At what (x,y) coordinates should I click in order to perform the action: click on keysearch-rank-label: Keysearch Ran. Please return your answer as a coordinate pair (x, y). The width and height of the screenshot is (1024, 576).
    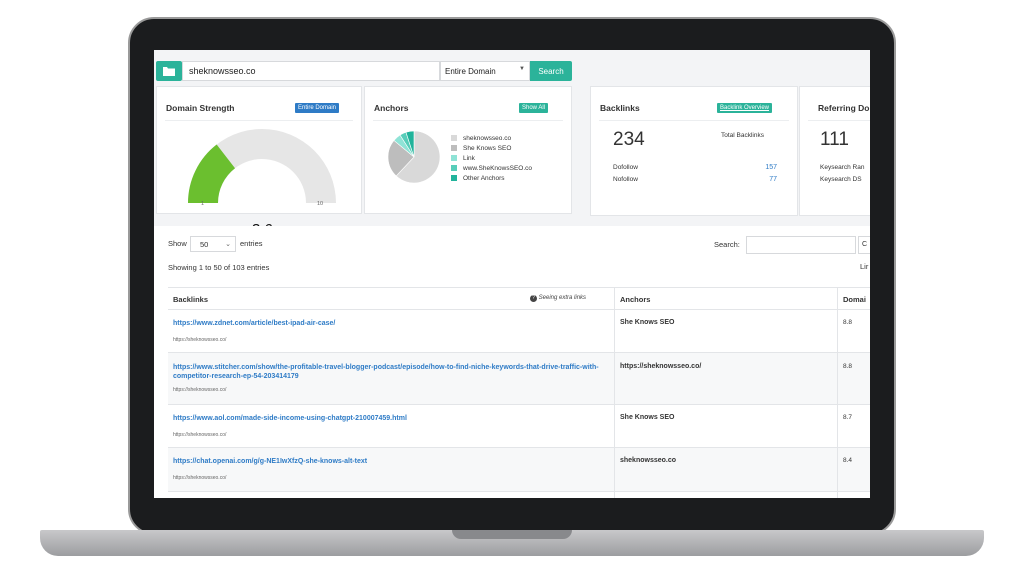
    Looking at the image, I should click on (842, 167).